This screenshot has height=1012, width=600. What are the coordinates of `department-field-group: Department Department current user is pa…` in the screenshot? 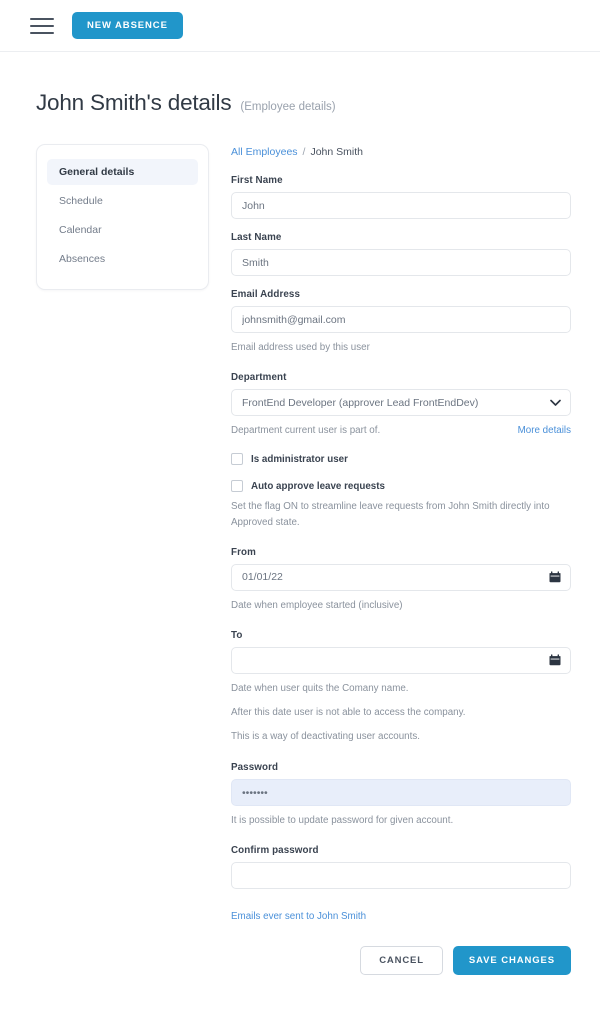 It's located at (401, 405).